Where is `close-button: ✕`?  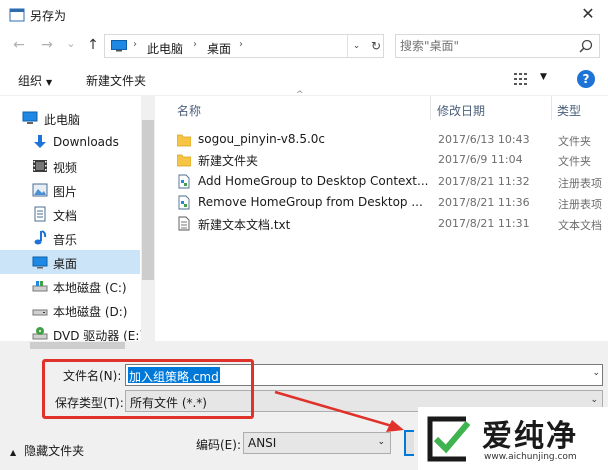 close-button: ✕ is located at coordinates (588, 15).